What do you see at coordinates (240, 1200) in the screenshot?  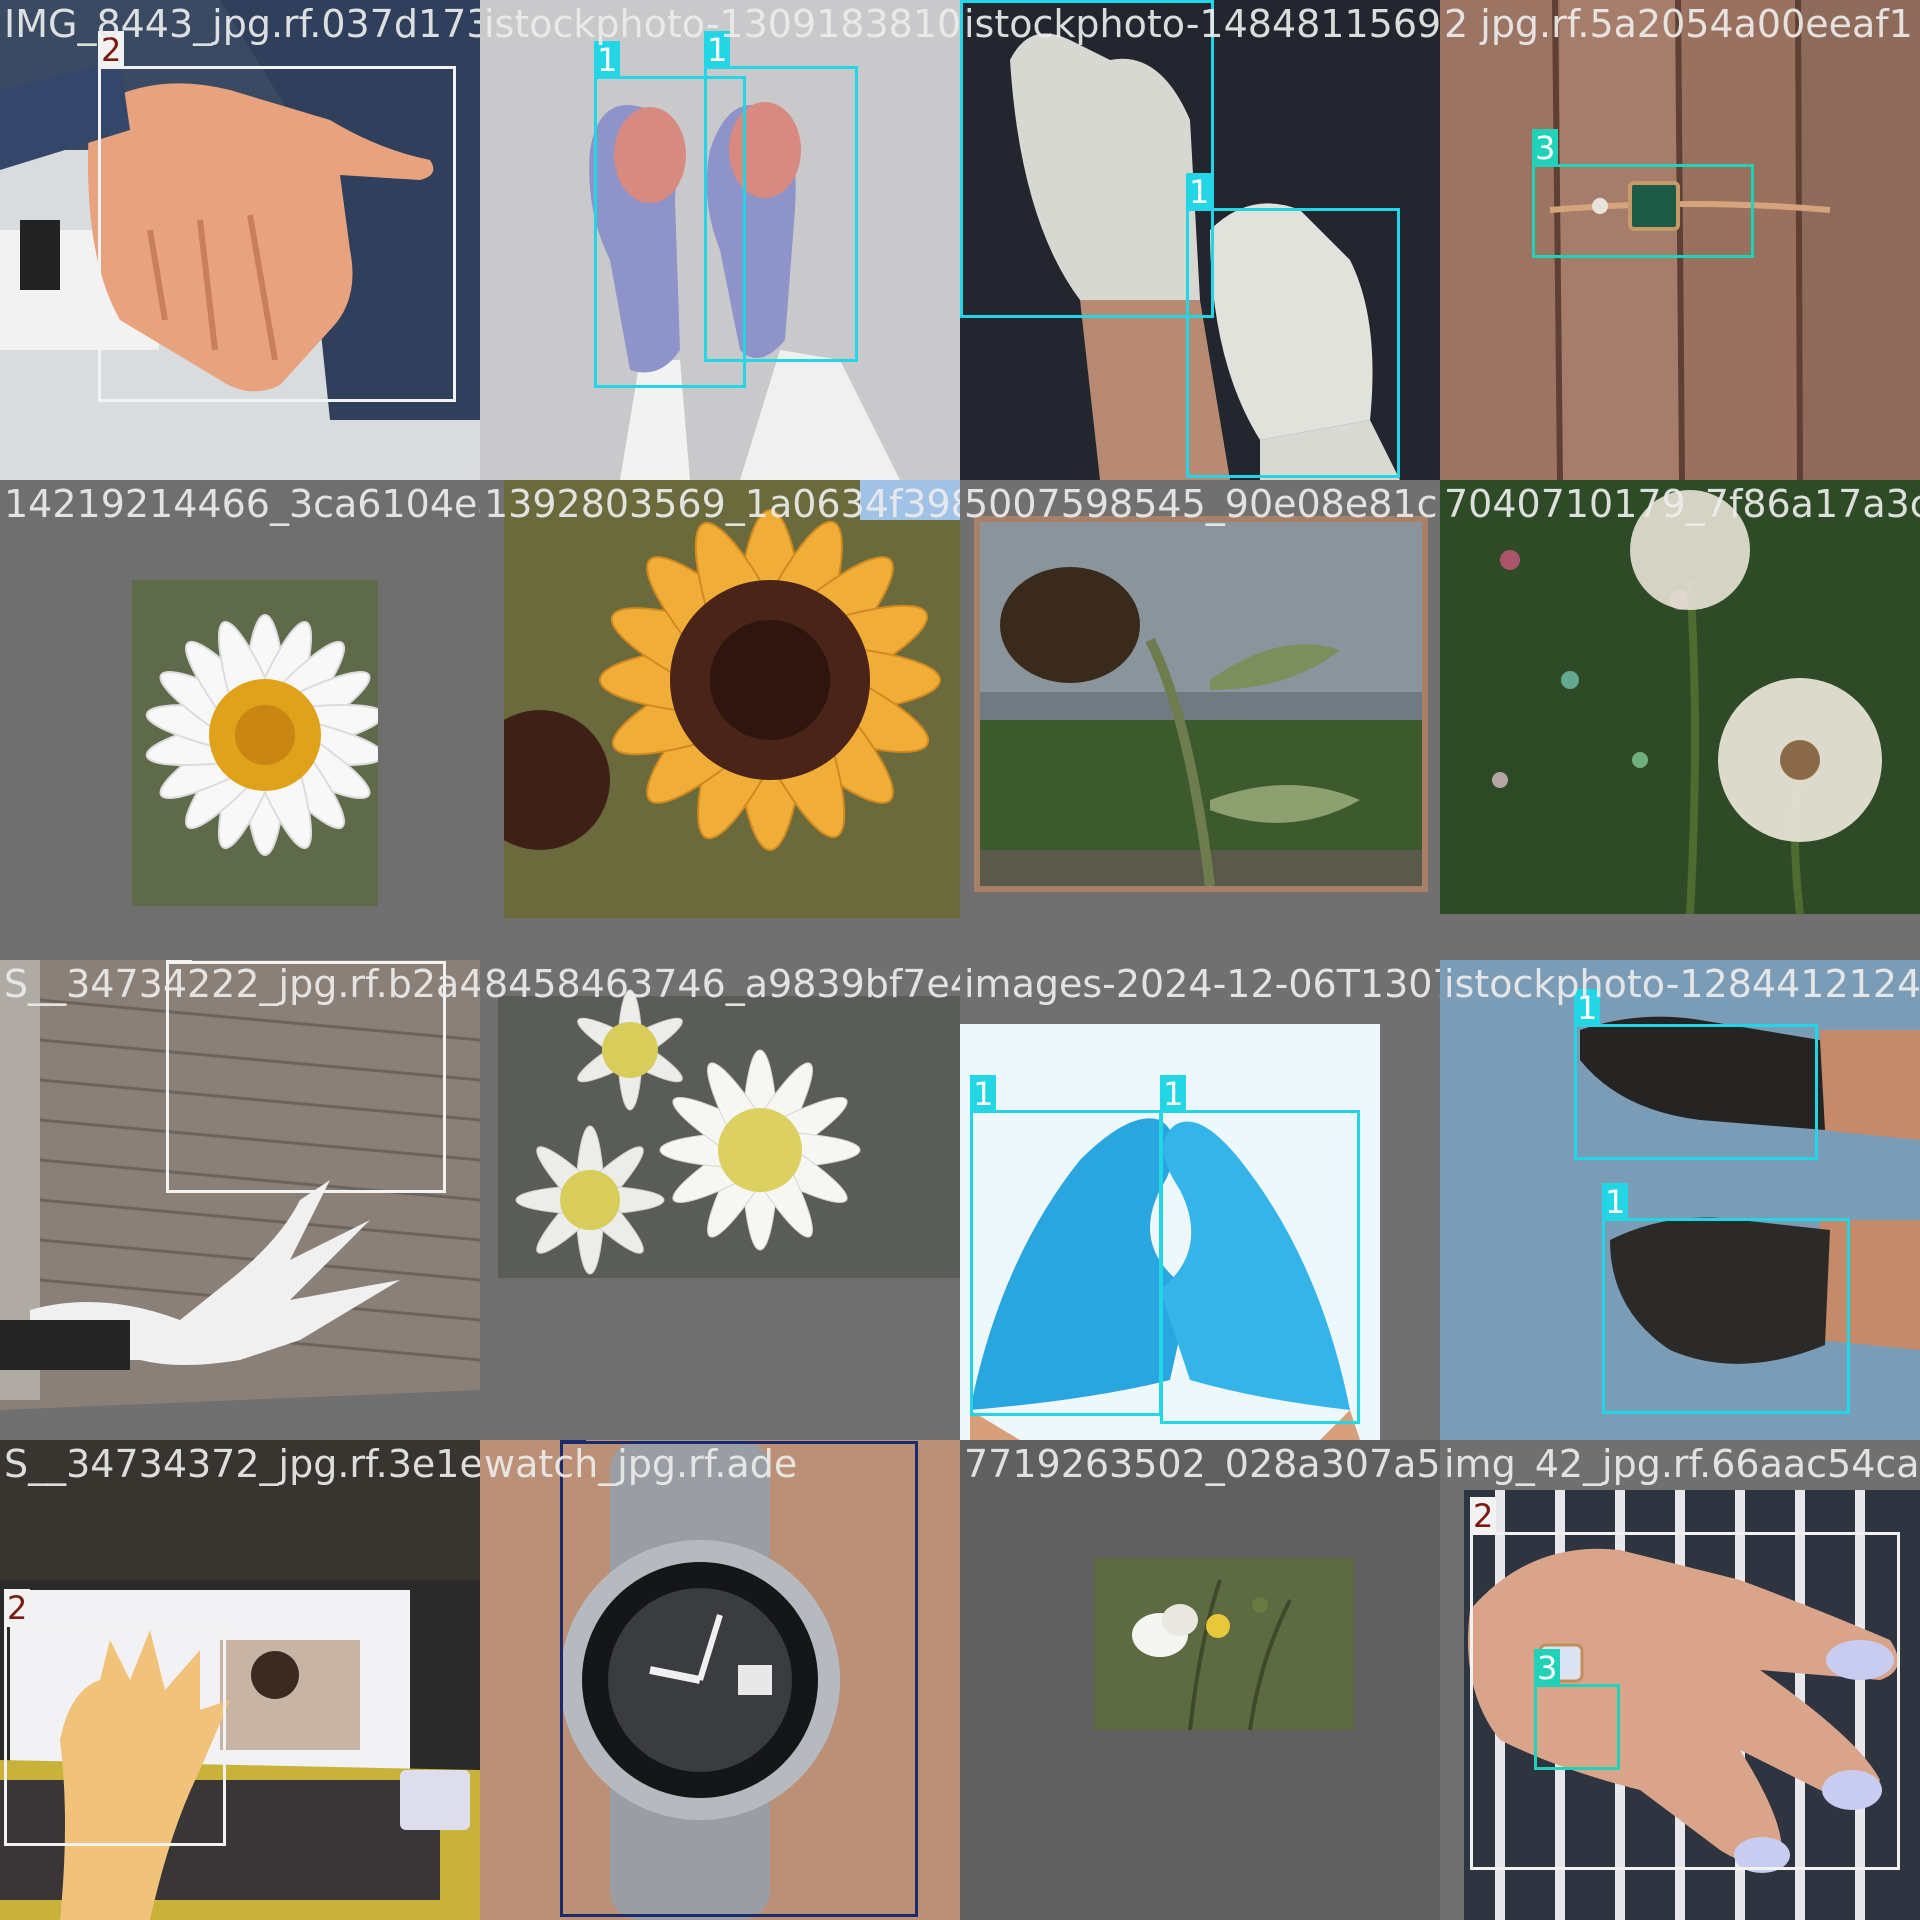 I see `tile-hand-in-front-of-blinds: S__34734222_jpg.rf.b2a47c2` at bounding box center [240, 1200].